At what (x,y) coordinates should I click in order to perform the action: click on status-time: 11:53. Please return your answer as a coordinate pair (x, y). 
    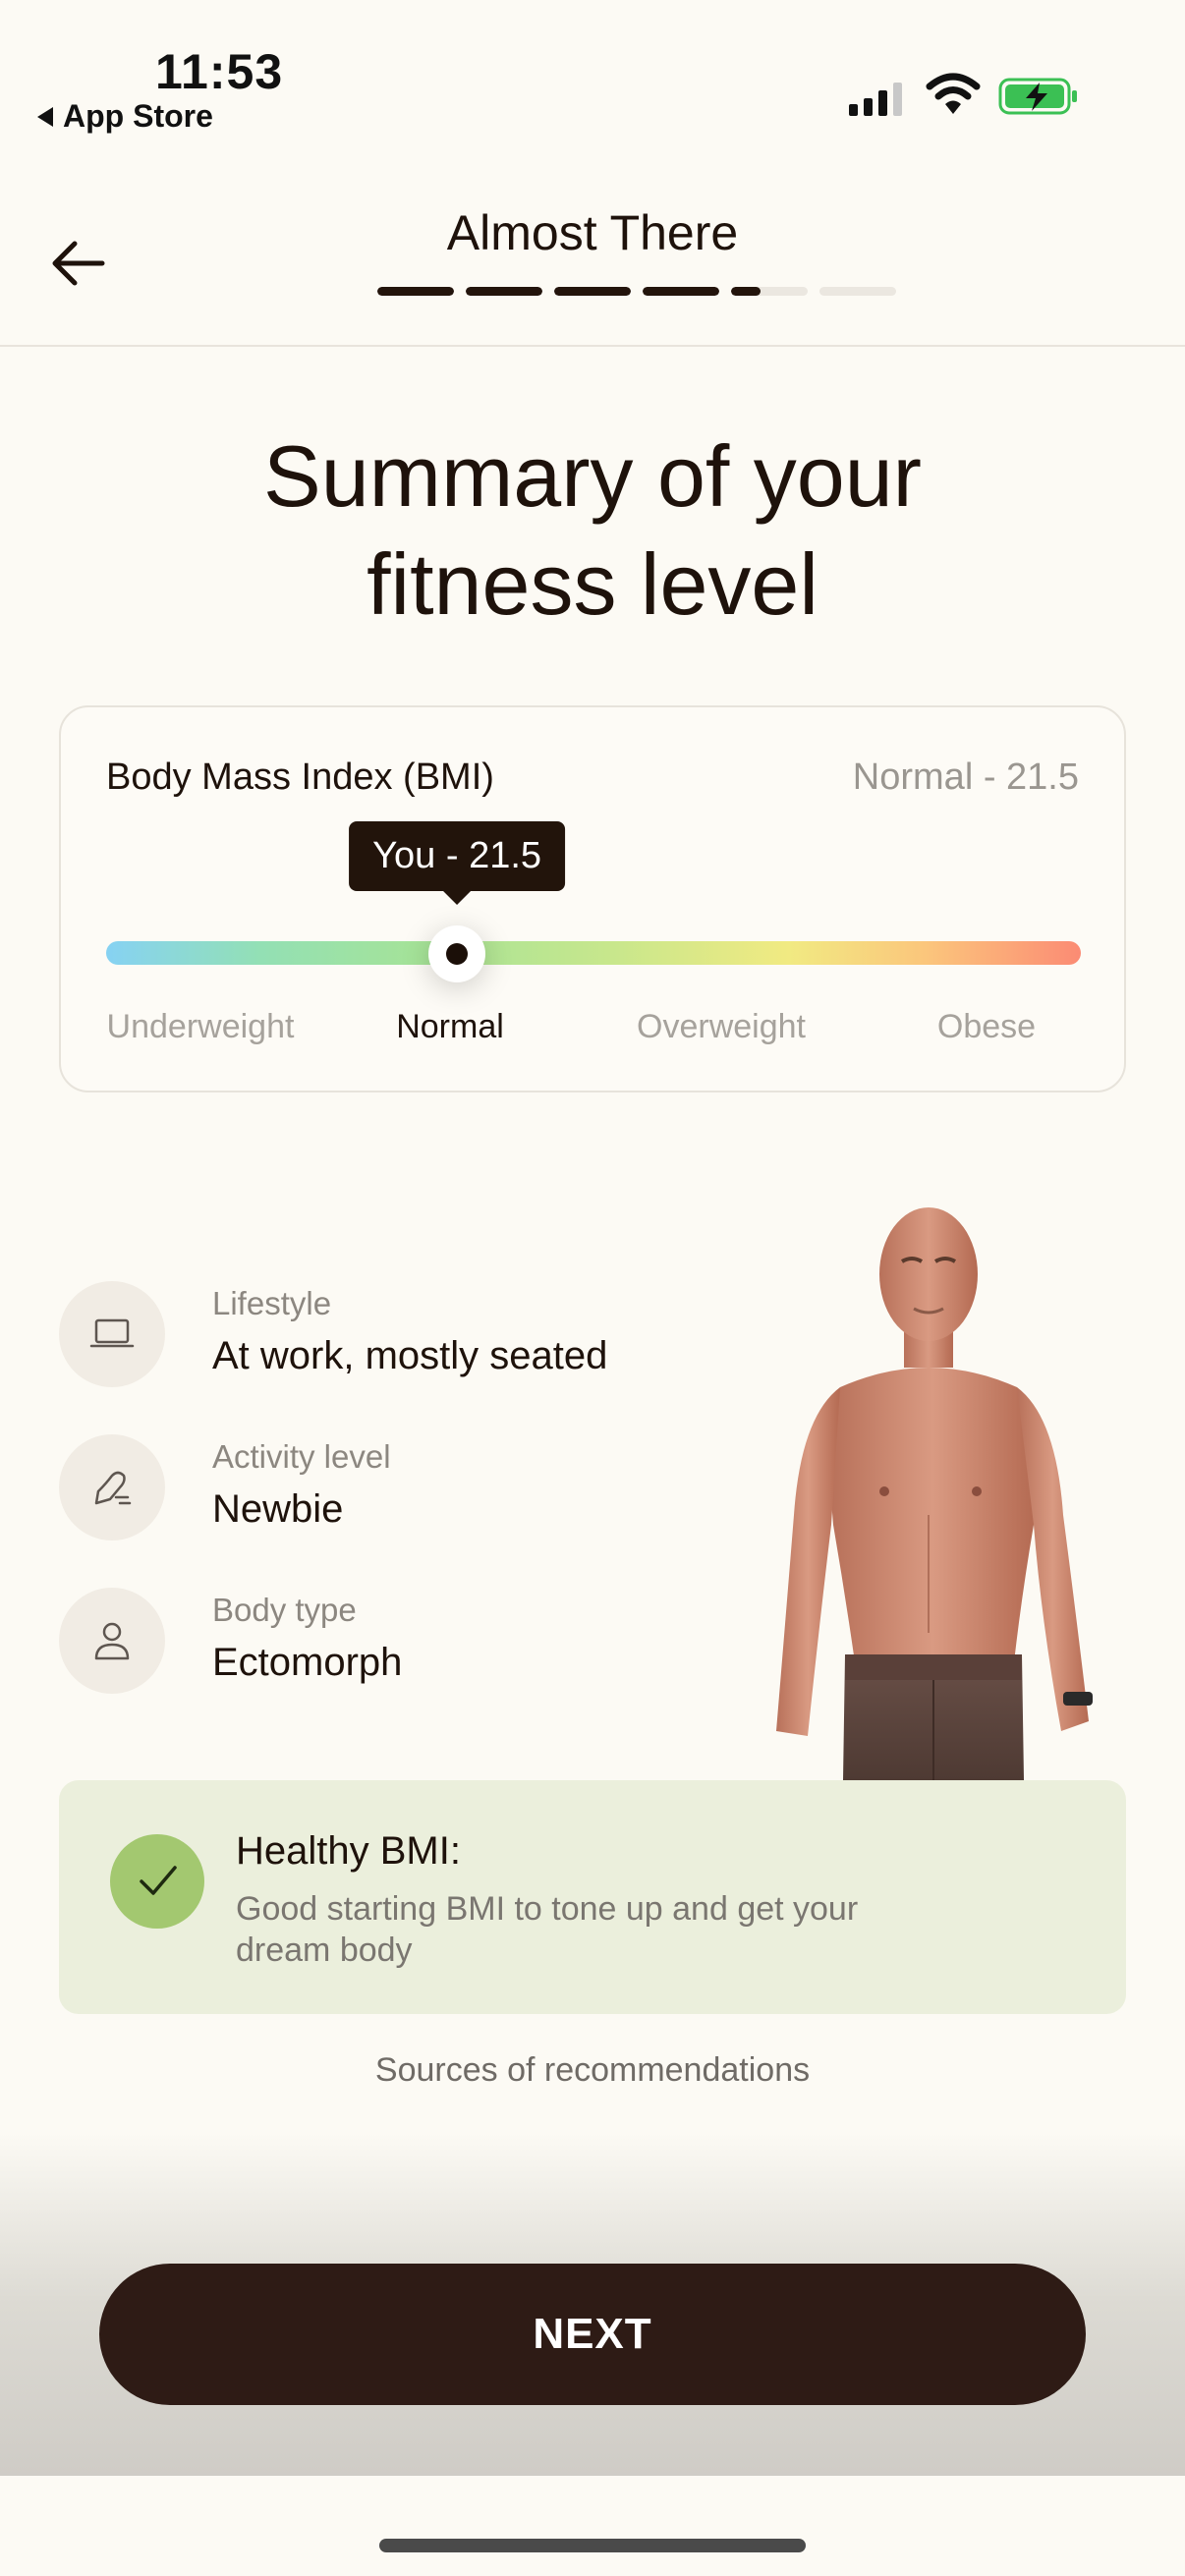
    Looking at the image, I should click on (220, 71).